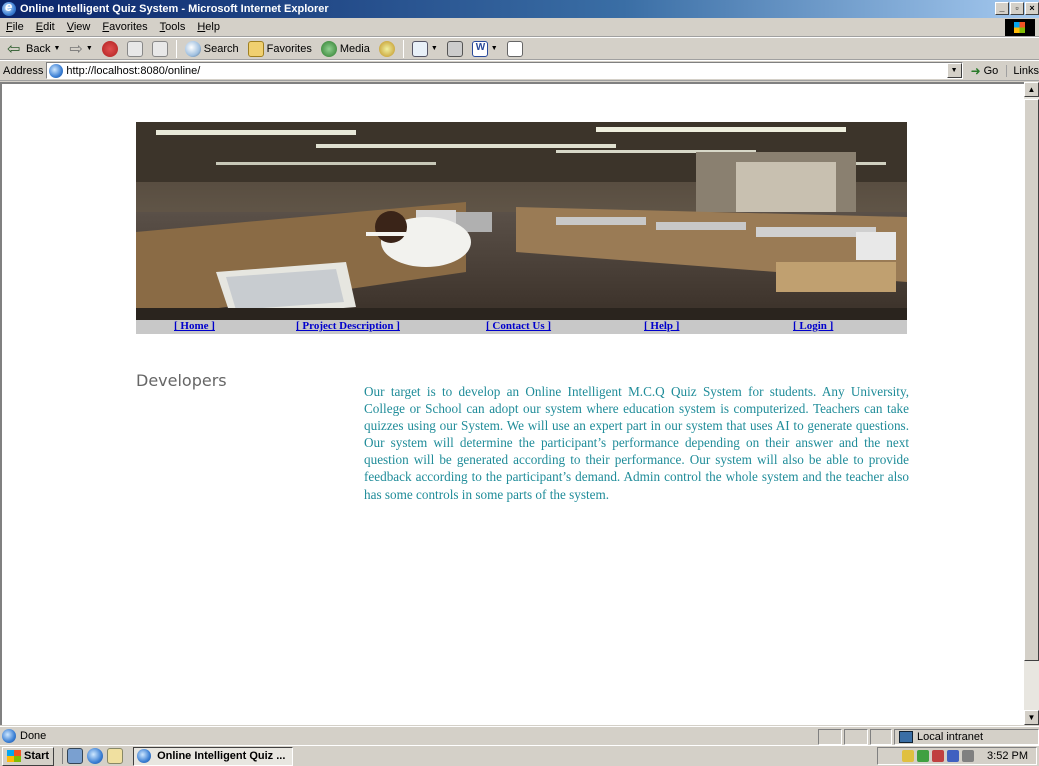  Describe the element at coordinates (115, 756) in the screenshot. I see `outlook-express-icon` at that location.